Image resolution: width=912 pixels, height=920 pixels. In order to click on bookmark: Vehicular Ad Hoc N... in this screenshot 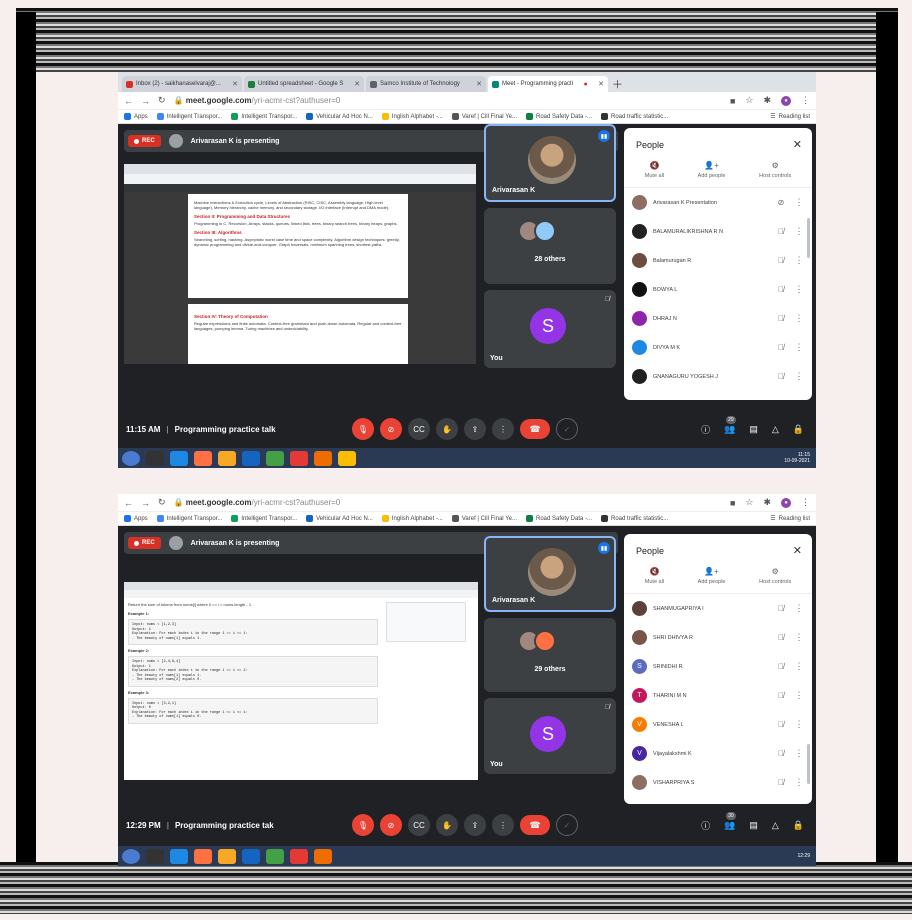, I will do `click(339, 116)`.